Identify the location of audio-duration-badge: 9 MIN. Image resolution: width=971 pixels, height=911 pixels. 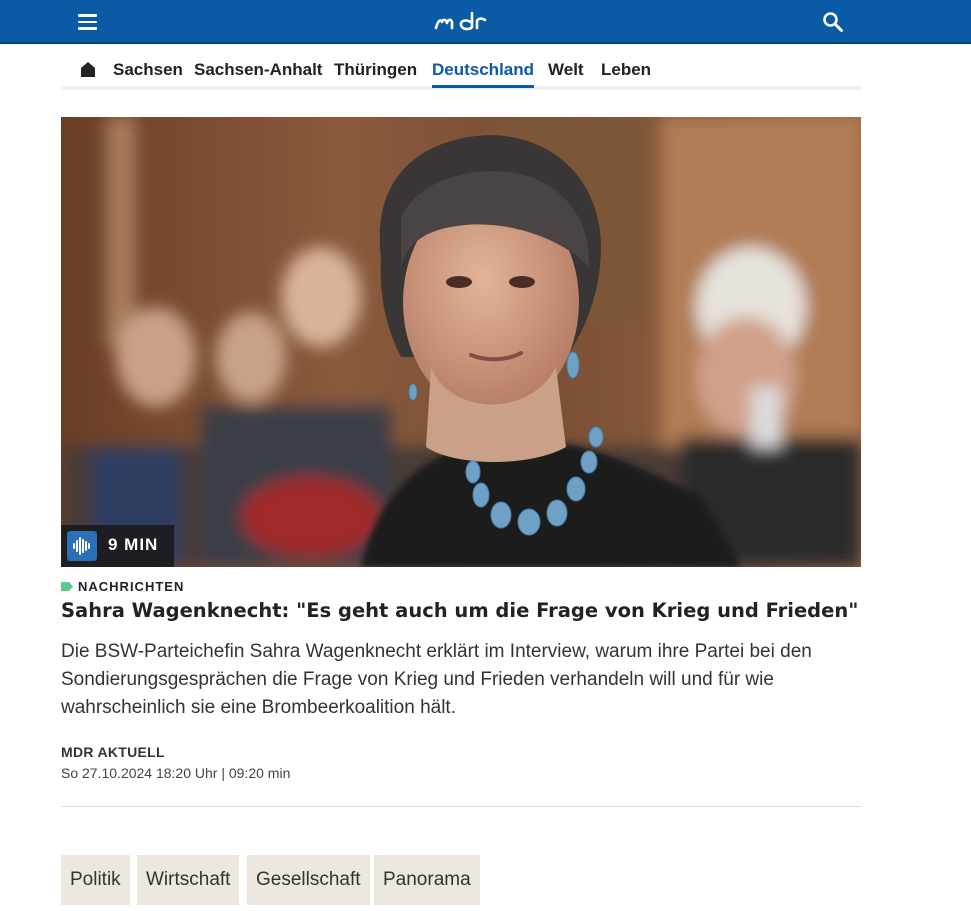
(117, 546).